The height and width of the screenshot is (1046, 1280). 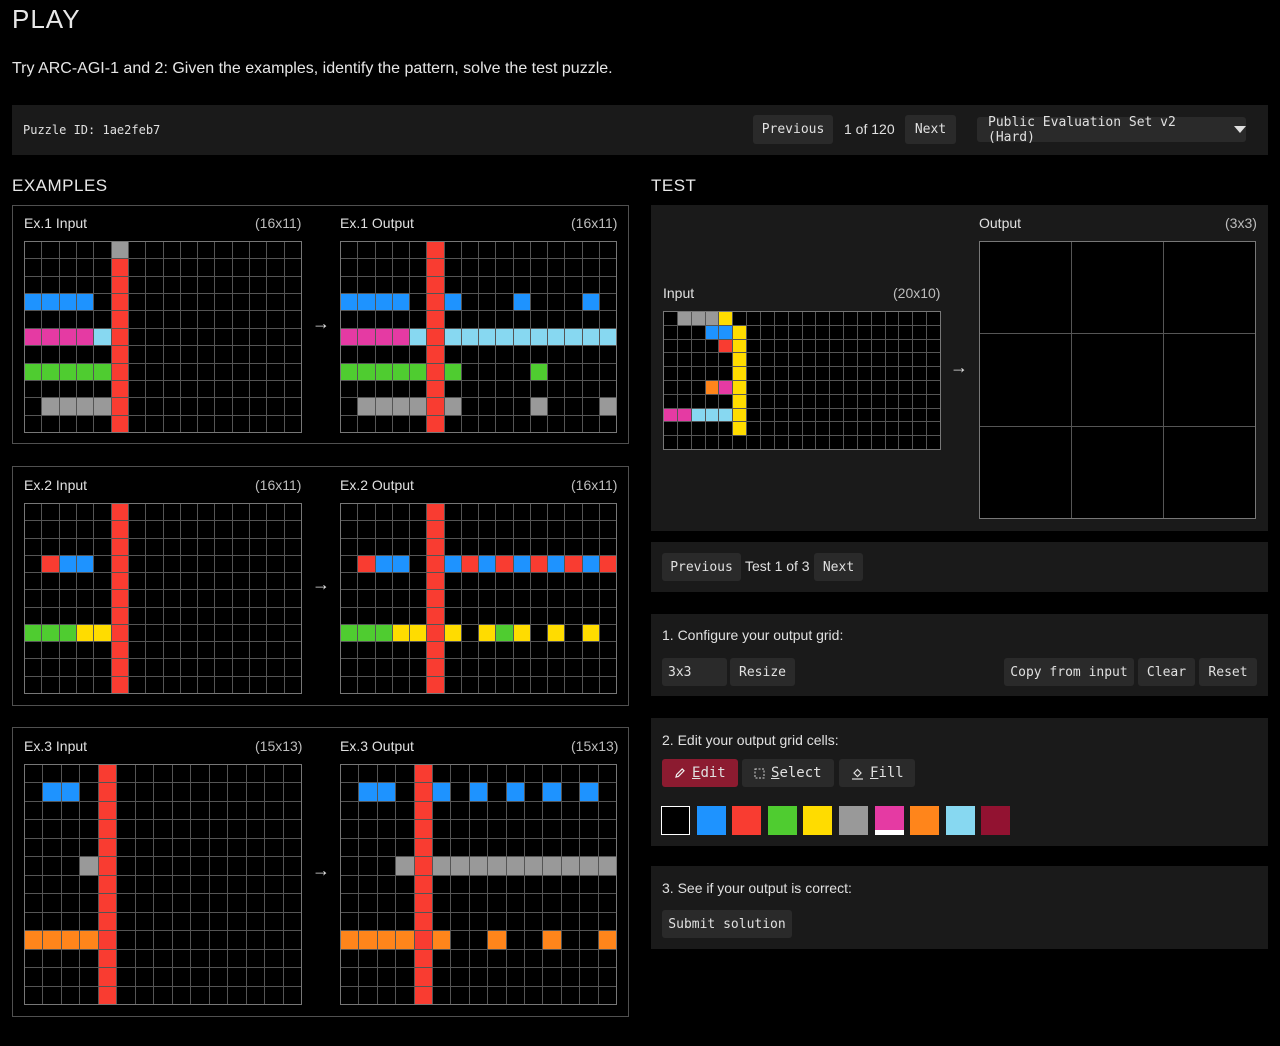 What do you see at coordinates (838, 567) in the screenshot?
I see `test-next-button: Next` at bounding box center [838, 567].